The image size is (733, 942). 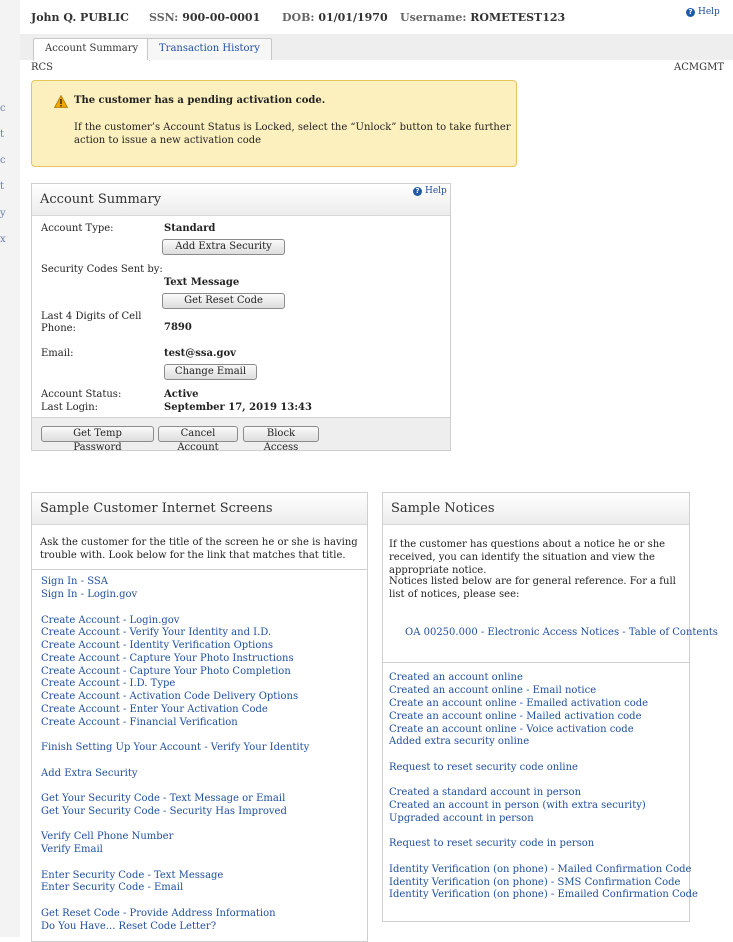 I want to click on screen-link: Enter Security Code - Text Message, so click(x=132, y=875).